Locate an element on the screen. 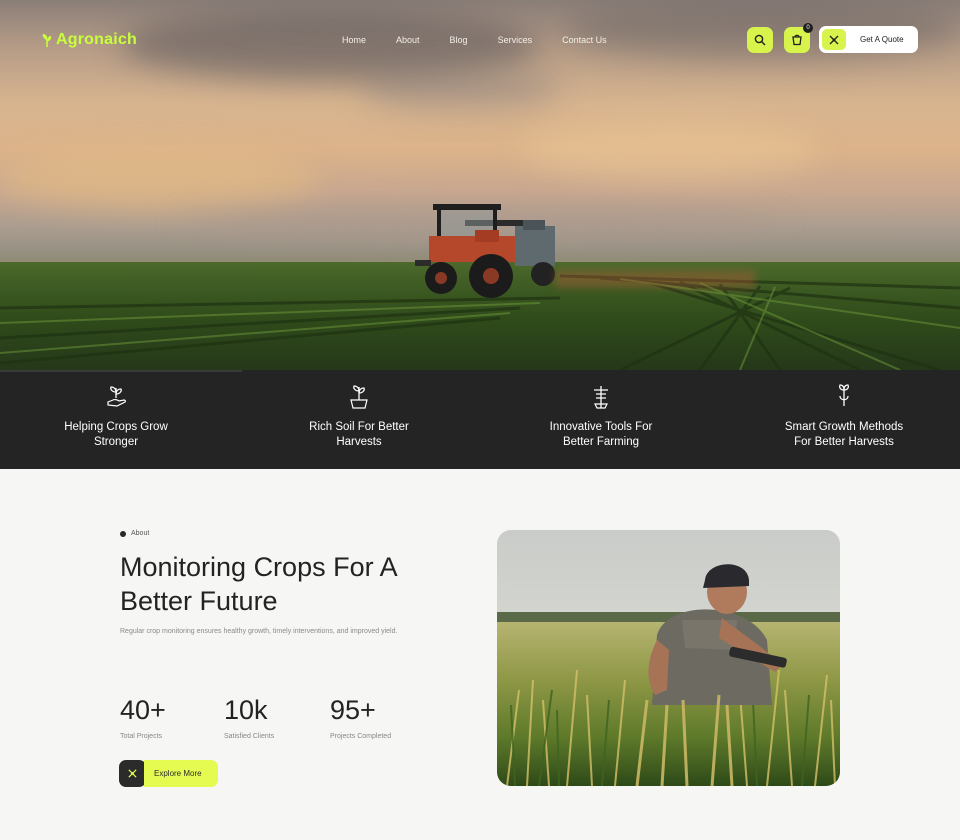 This screenshot has height=840, width=960. feature-title-line: Smart Growth Methods is located at coordinates (844, 427).